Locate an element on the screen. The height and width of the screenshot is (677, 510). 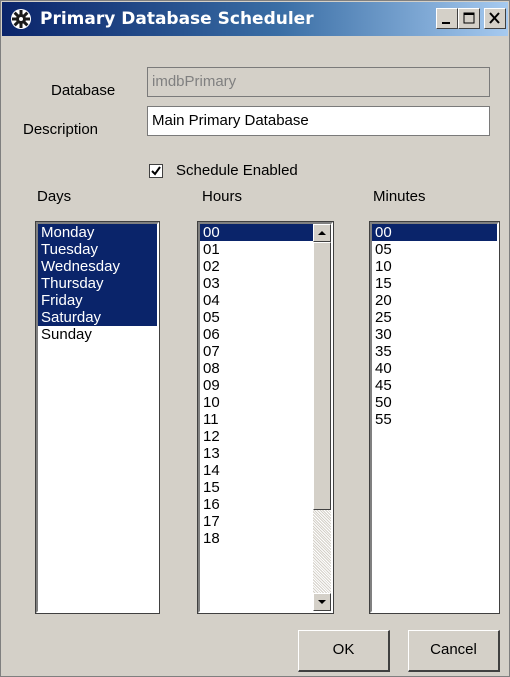
hour-list-item: 18 is located at coordinates (265, 538).